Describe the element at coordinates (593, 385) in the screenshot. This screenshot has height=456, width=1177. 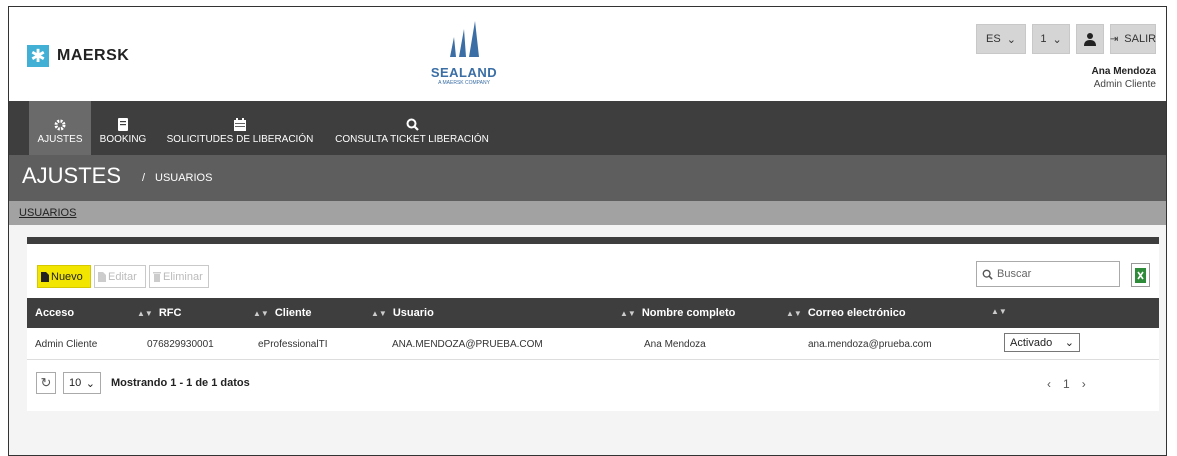
I see `table-footer: ↻ 10 ⌄ Mostrando 1 - 1 de 1 datos ‹ 1 ›` at that location.